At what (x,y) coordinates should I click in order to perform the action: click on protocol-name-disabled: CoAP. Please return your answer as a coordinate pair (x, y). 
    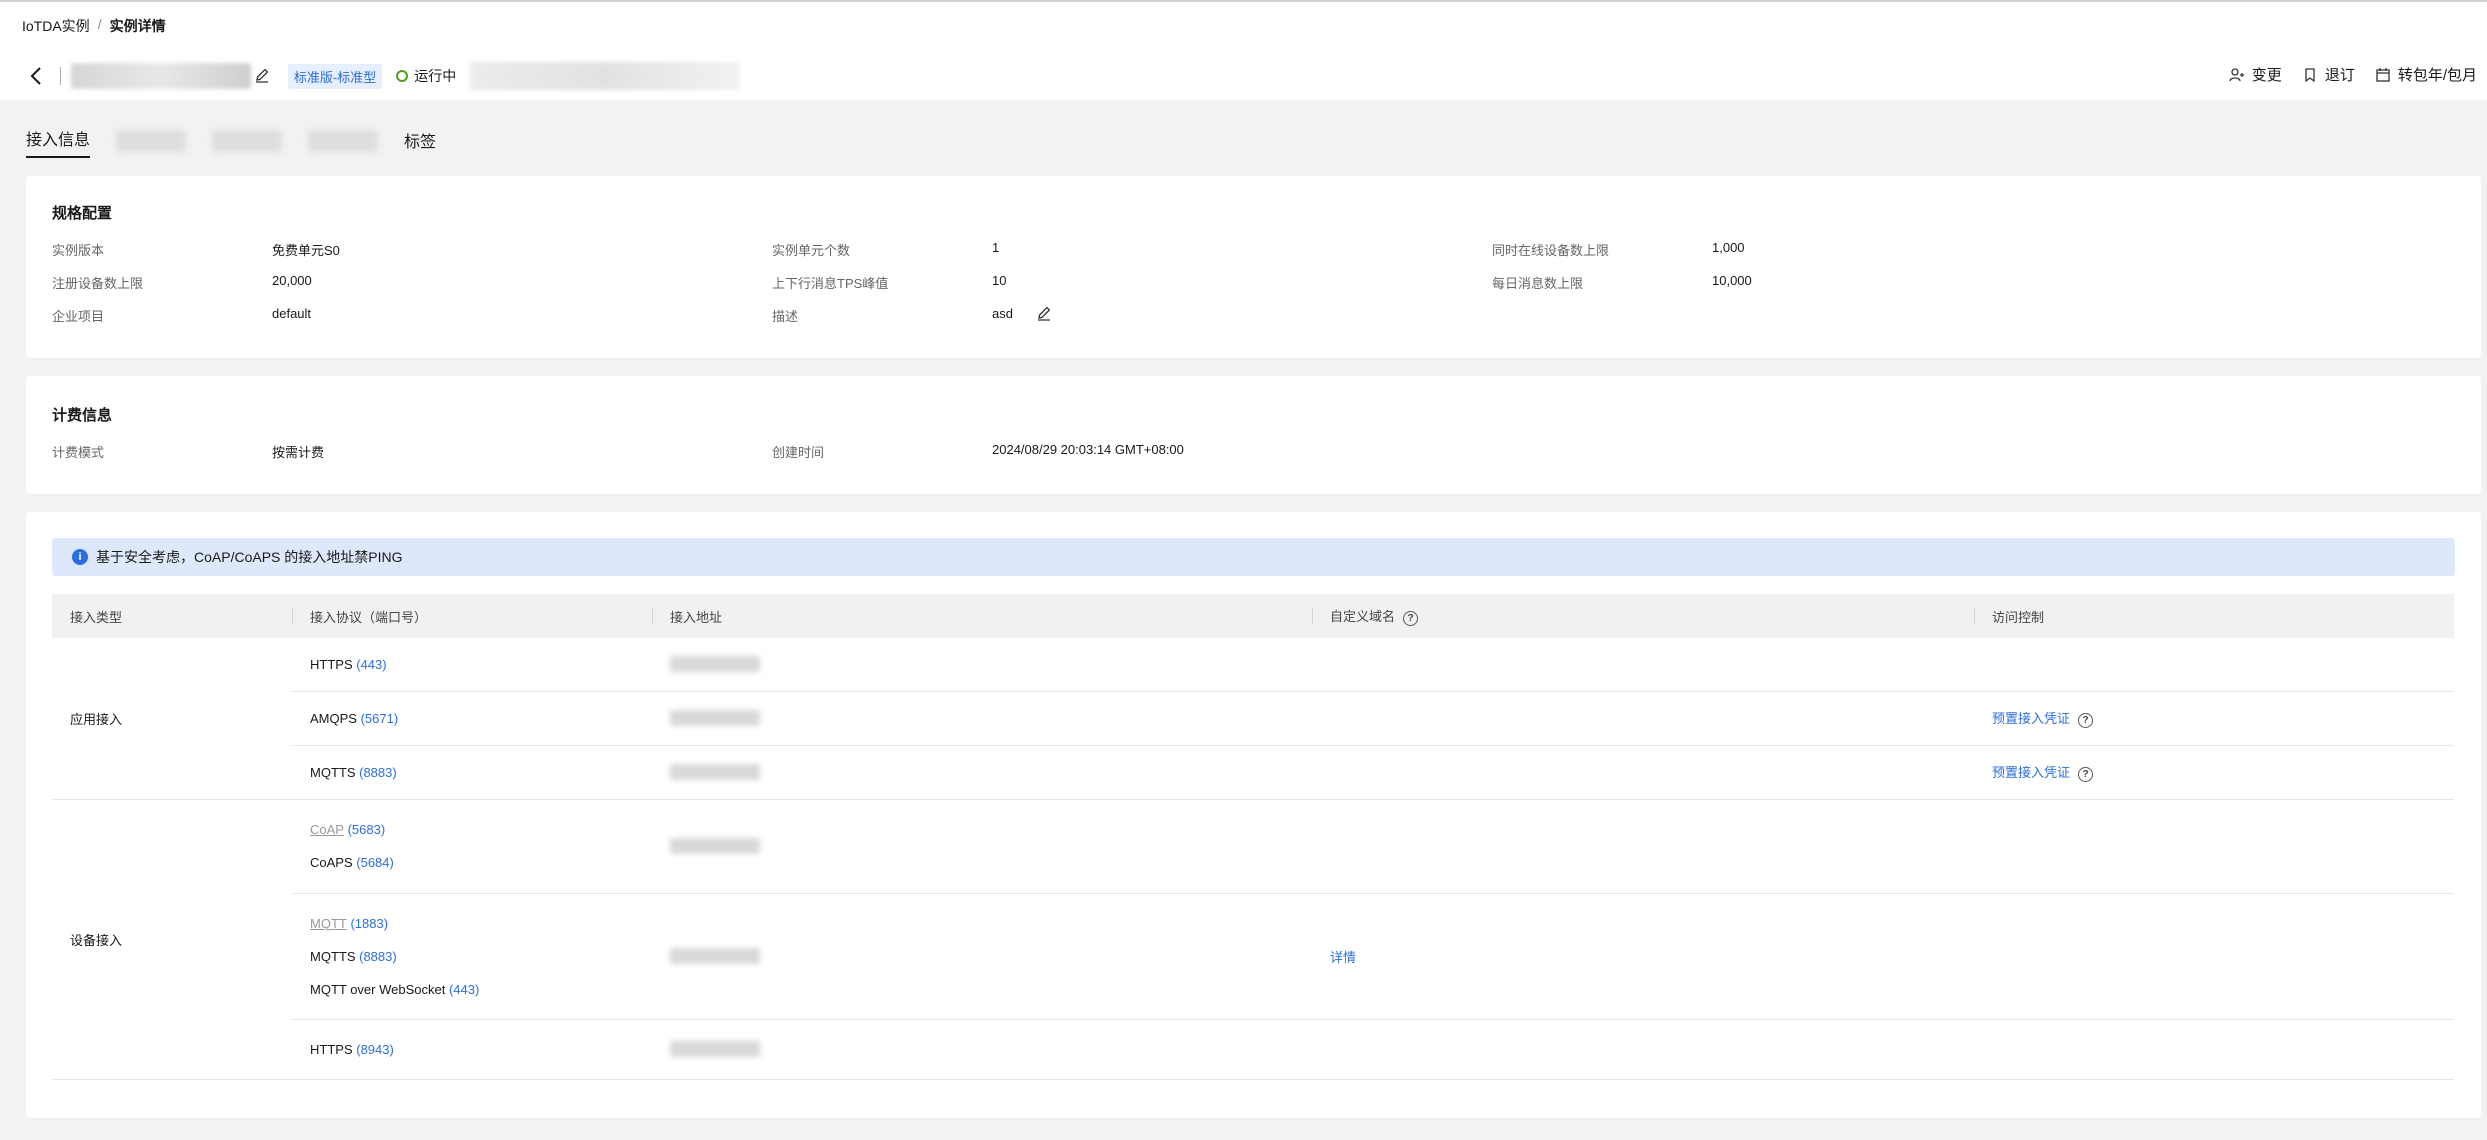
    Looking at the image, I should click on (327, 829).